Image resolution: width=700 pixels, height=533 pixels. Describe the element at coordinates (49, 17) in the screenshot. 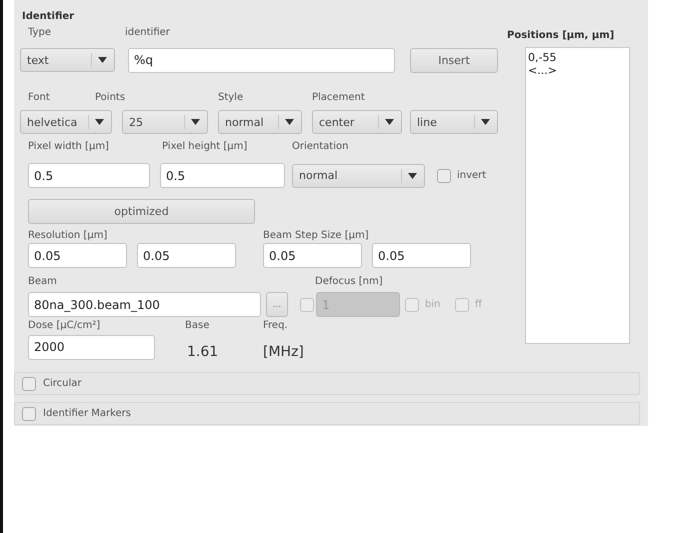

I see `group-title: Identifier` at that location.